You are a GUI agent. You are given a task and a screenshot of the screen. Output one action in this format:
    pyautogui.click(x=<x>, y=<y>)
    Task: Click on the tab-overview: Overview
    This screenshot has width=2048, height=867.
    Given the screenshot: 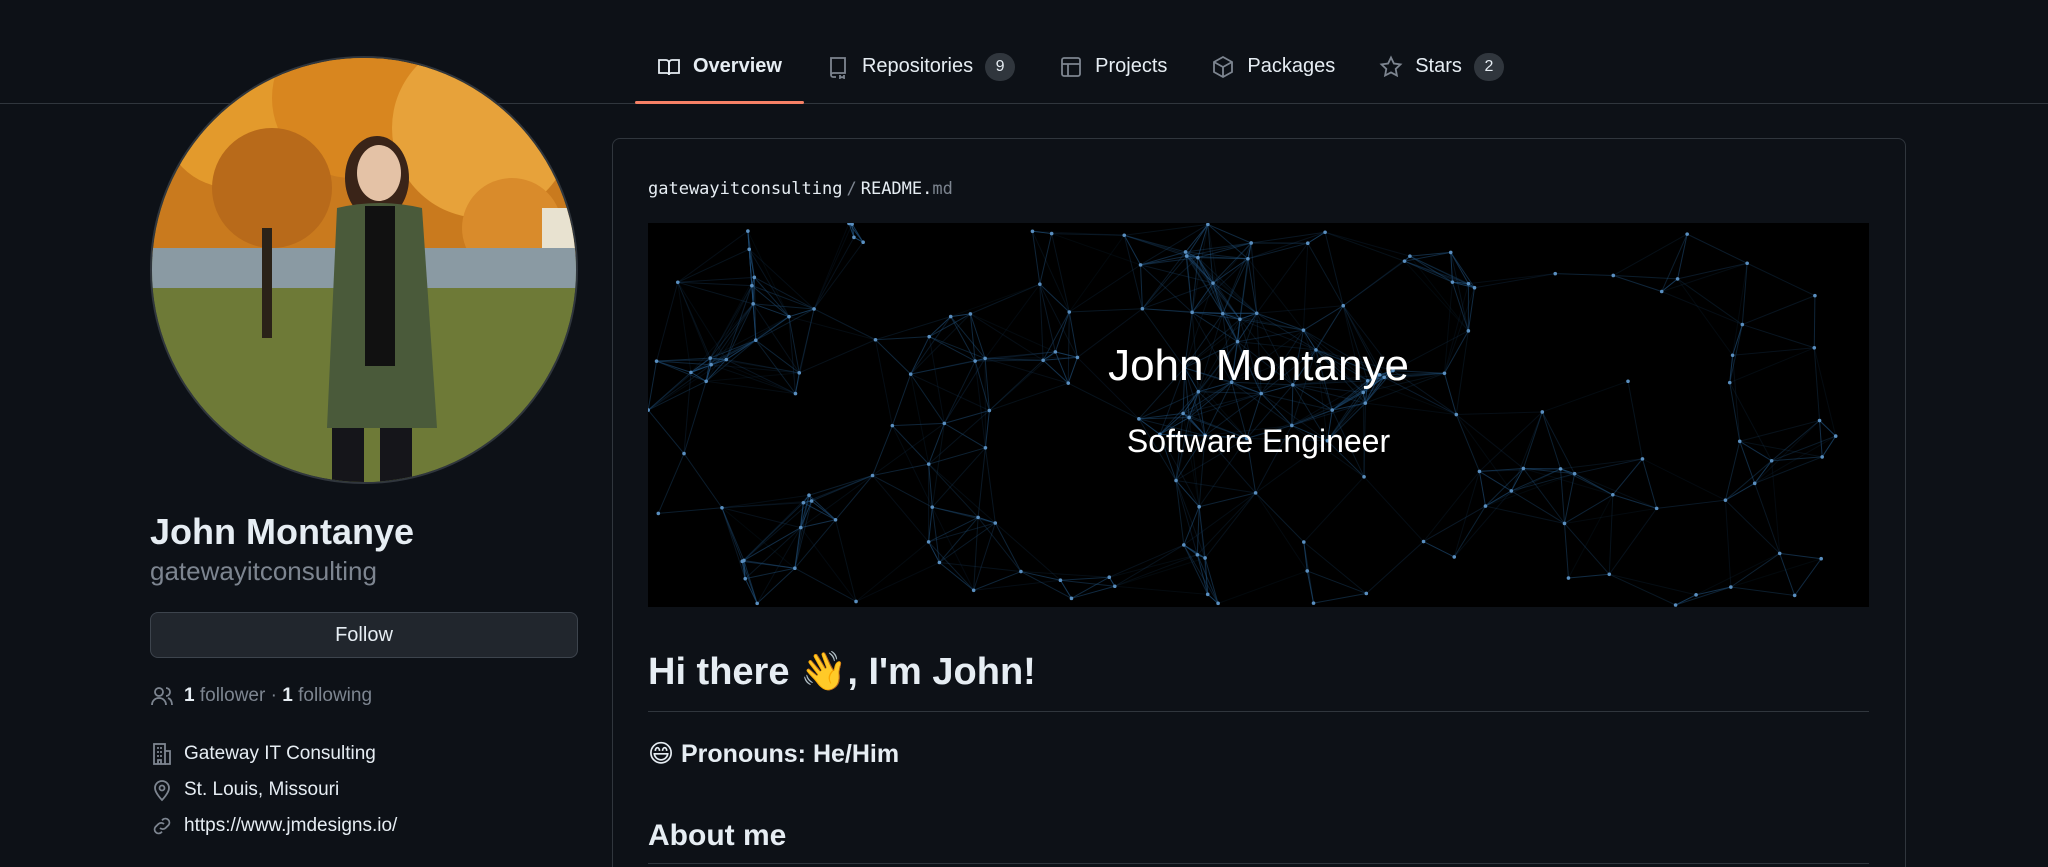 What is the action you would take?
    pyautogui.click(x=719, y=74)
    